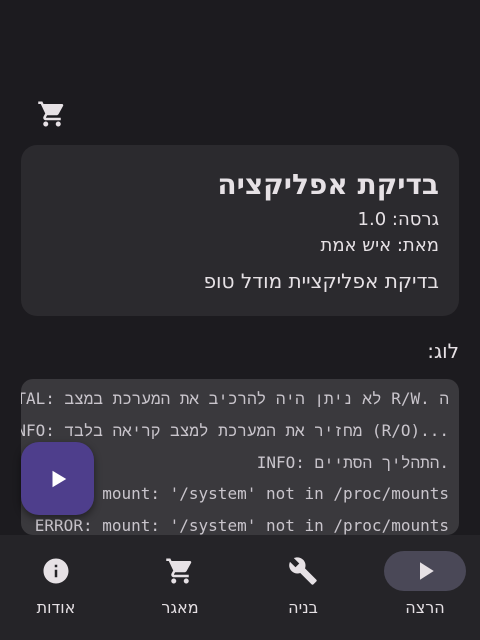  Describe the element at coordinates (56, 607) in the screenshot. I see `nav-label-about: אודות` at that location.